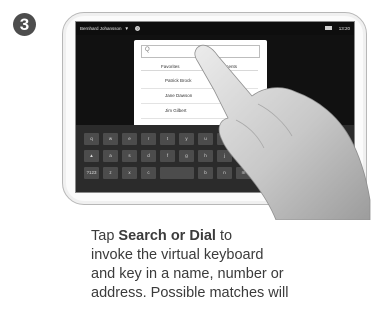 The width and height of the screenshot is (377, 320). I want to click on caption-line-2: invoke the virtual keyboard, so click(177, 255).